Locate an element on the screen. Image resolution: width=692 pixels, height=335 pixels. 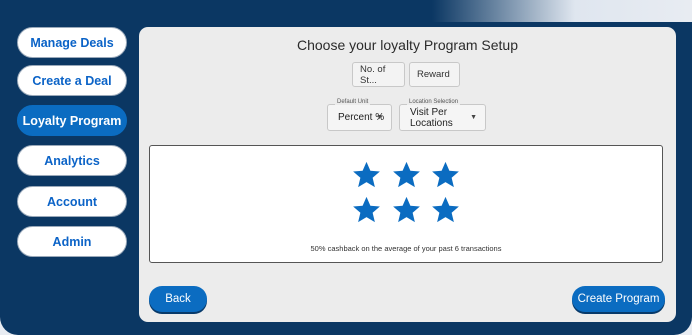
location-selection-label: Location Selection is located at coordinates (434, 102).